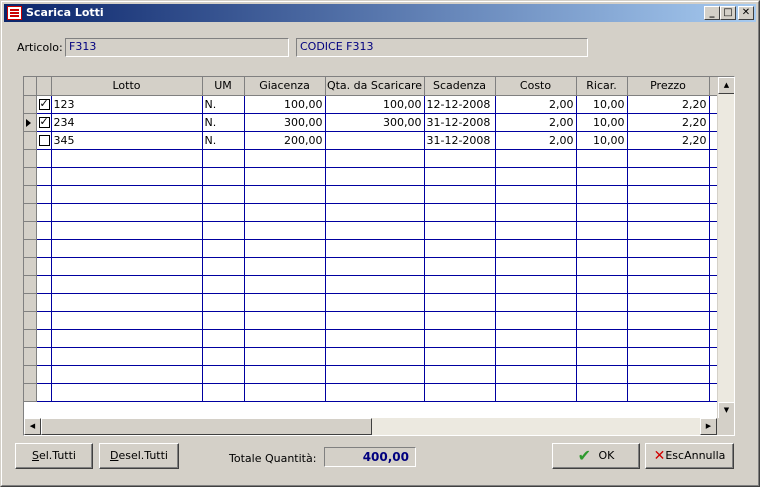 This screenshot has width=760, height=487. I want to click on cell-um: N., so click(223, 122).